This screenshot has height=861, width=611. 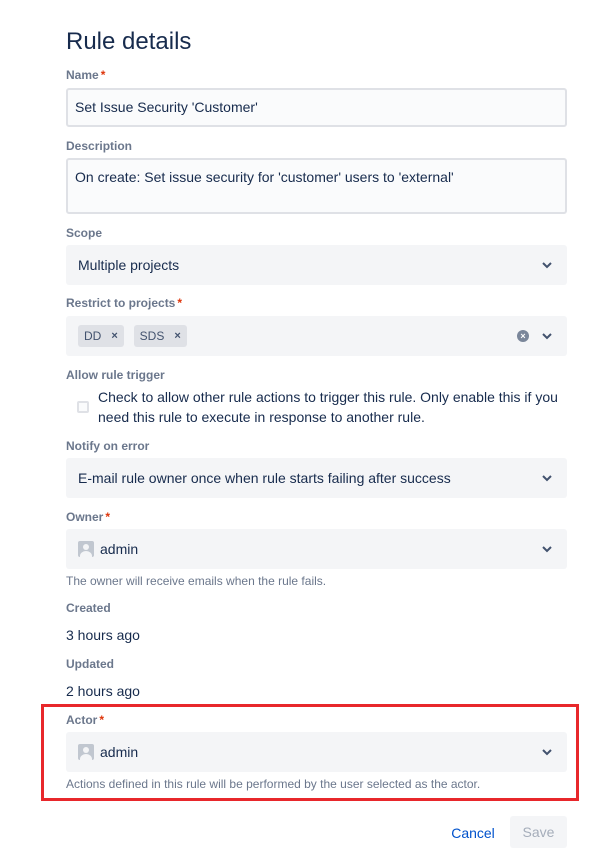 I want to click on cancel-button: Cancel, so click(x=473, y=833).